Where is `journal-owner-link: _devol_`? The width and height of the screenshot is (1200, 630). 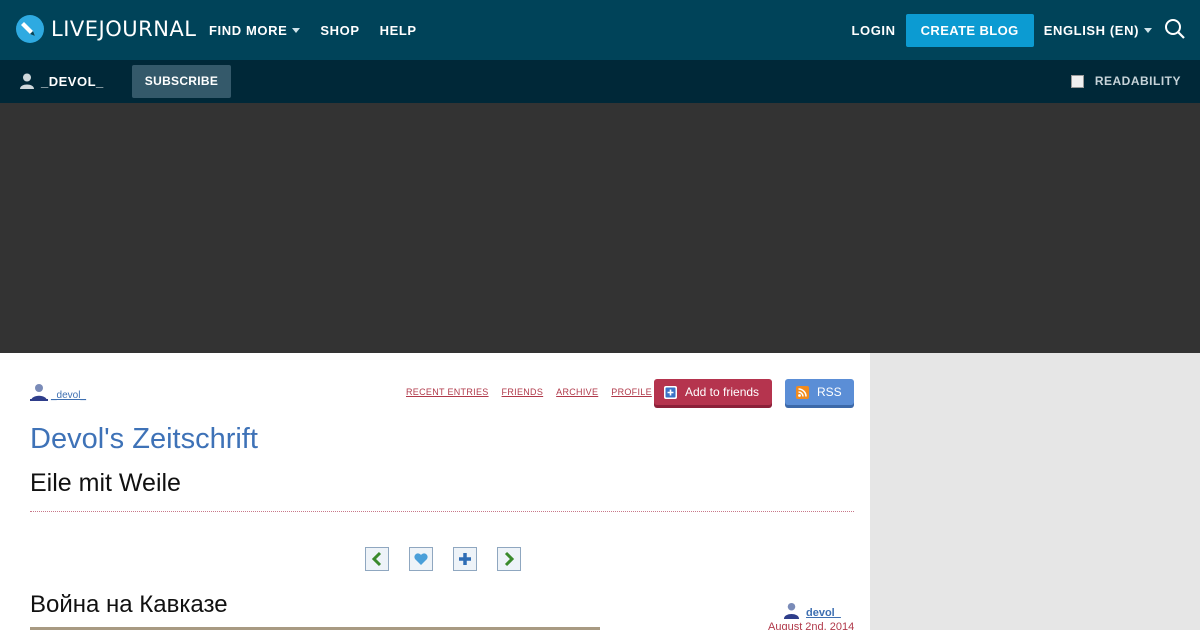
journal-owner-link: _devol_ is located at coordinates (68, 395).